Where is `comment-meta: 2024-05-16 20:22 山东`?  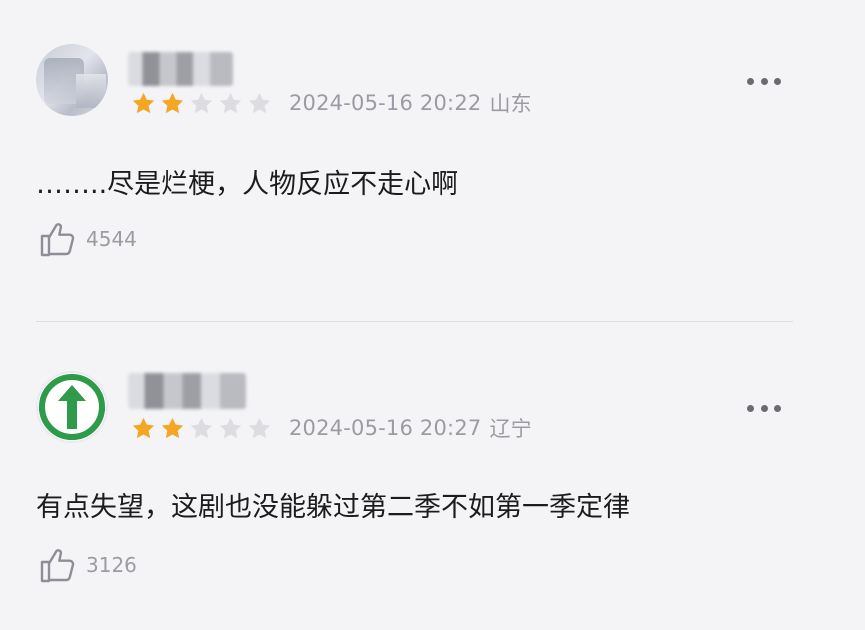 comment-meta: 2024-05-16 20:22 山东 is located at coordinates (331, 103).